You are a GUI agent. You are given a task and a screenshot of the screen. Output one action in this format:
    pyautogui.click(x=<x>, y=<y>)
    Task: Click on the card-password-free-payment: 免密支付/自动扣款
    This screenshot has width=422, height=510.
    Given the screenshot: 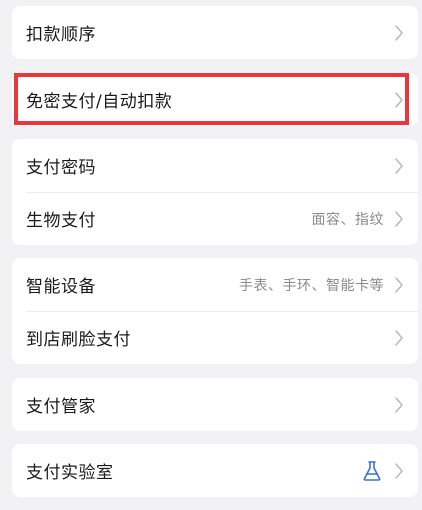 What is the action you would take?
    pyautogui.click(x=215, y=99)
    